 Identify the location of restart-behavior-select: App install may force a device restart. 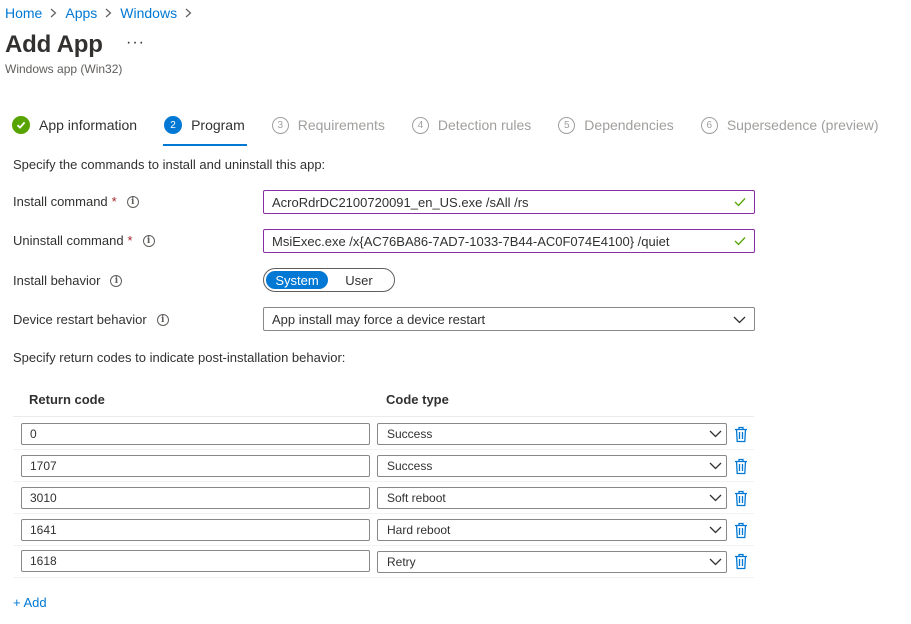
(509, 319).